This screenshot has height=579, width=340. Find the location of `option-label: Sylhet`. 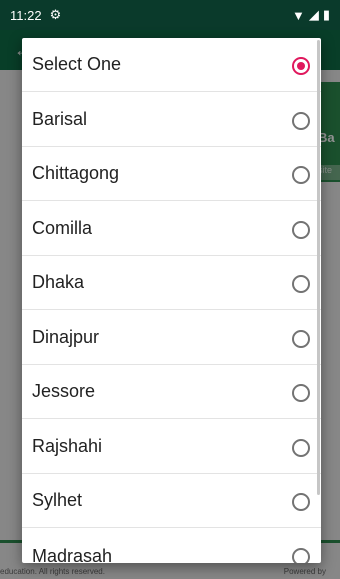

option-label: Sylhet is located at coordinates (57, 500).